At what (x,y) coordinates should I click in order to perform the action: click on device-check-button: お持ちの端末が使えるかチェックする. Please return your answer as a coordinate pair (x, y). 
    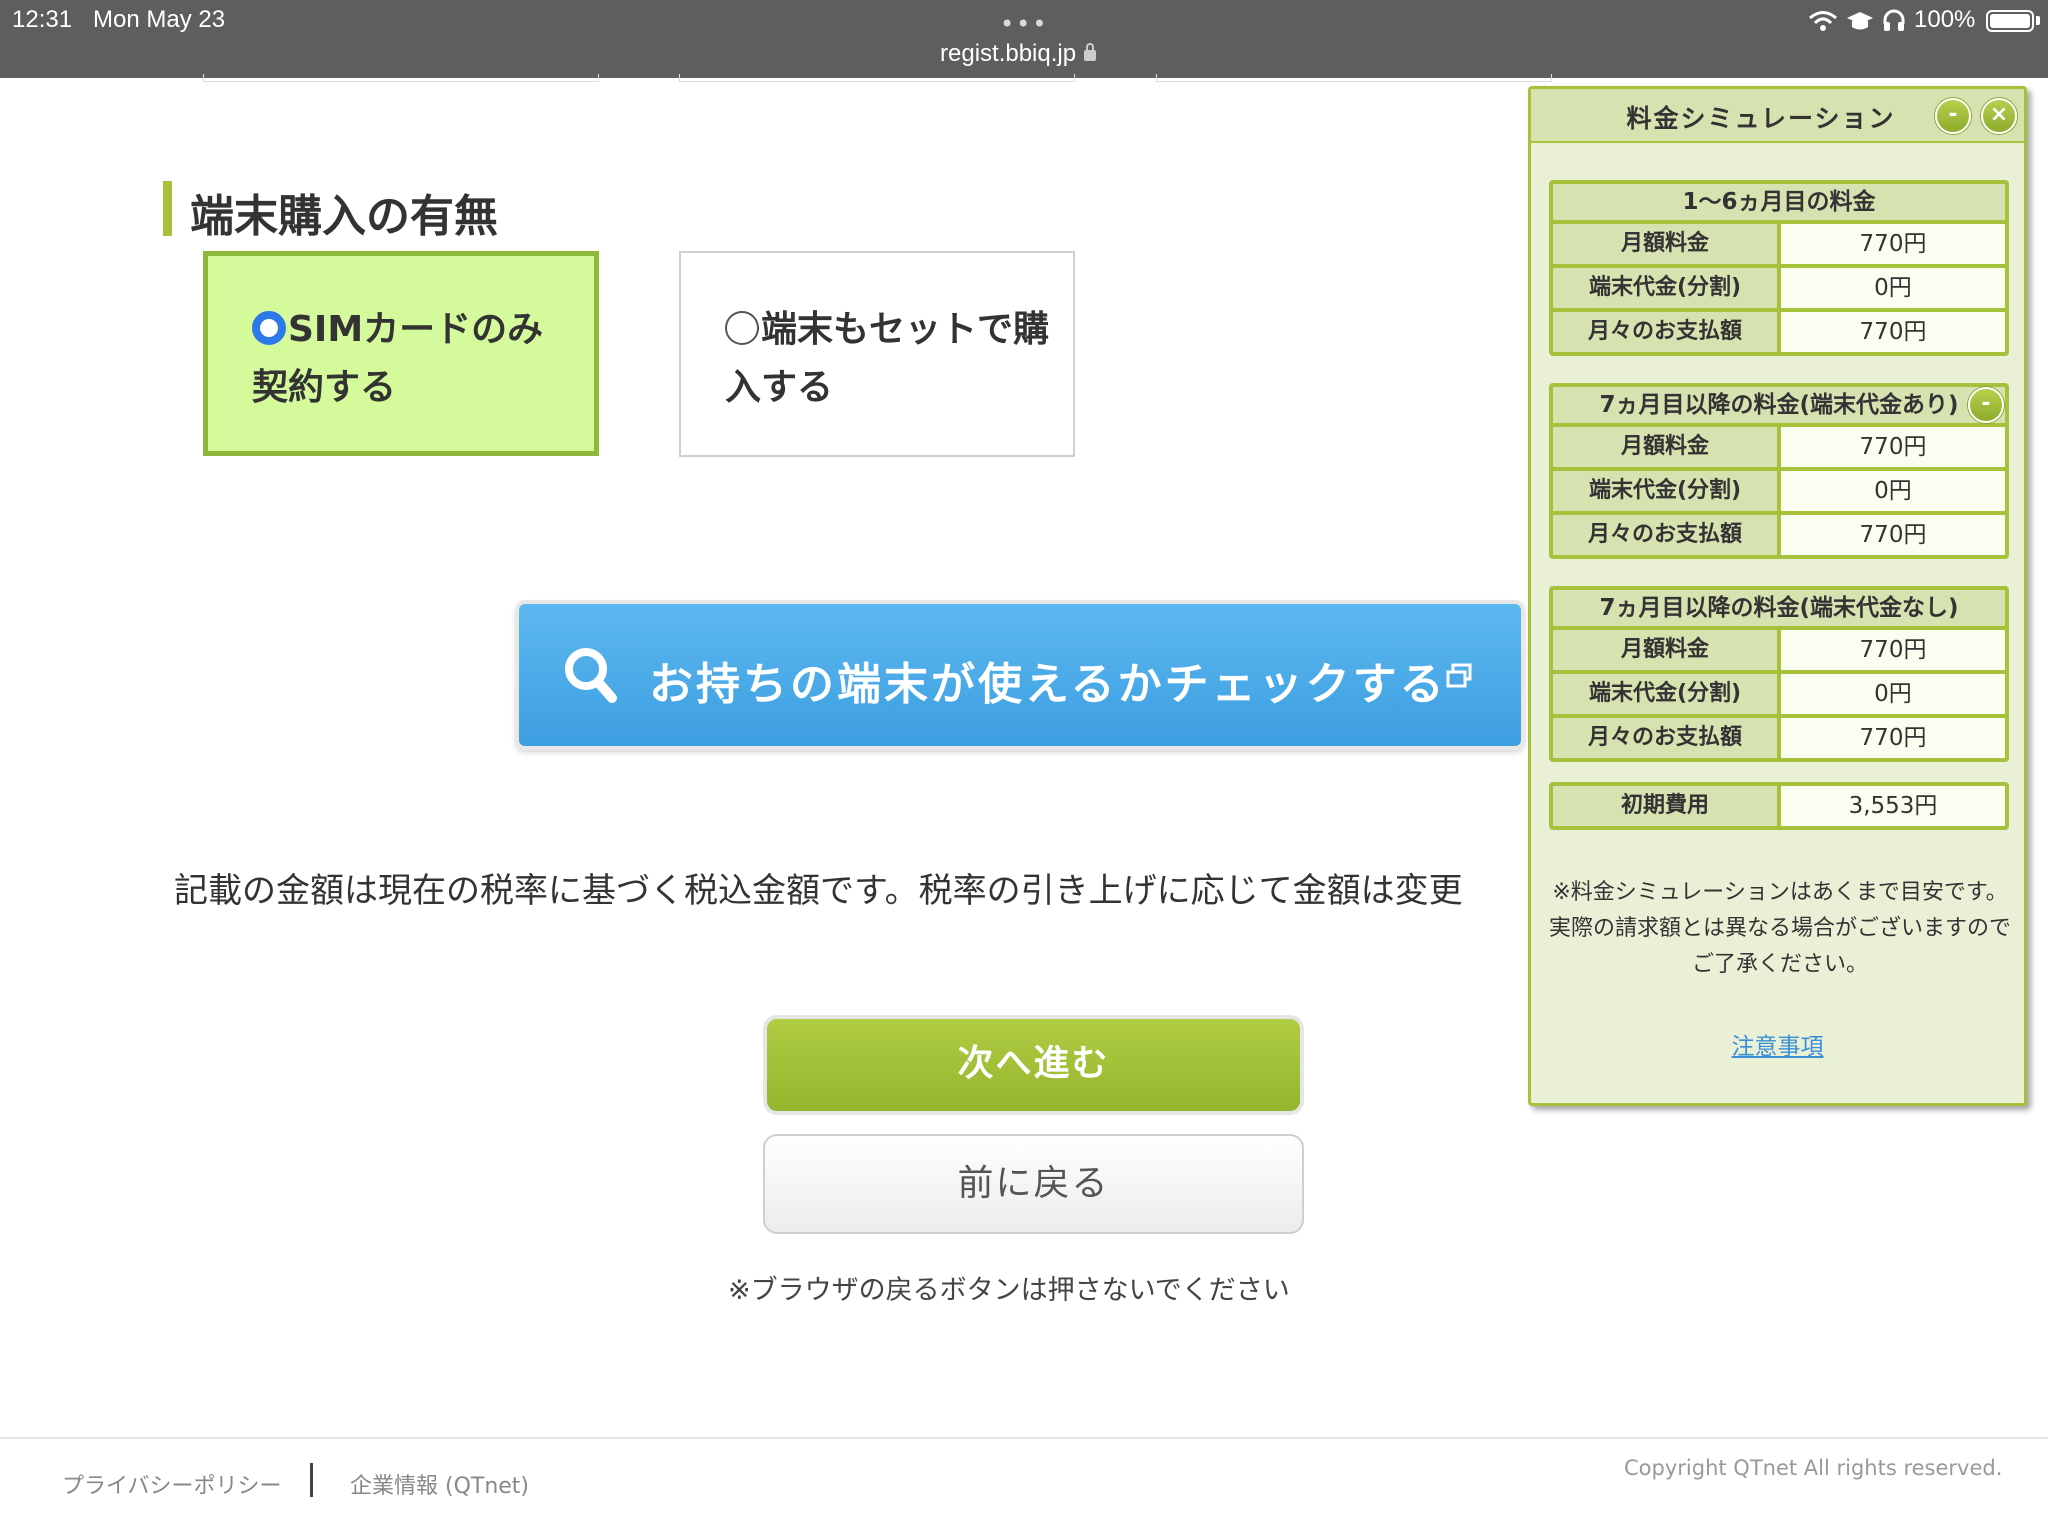
    Looking at the image, I should click on (1020, 675).